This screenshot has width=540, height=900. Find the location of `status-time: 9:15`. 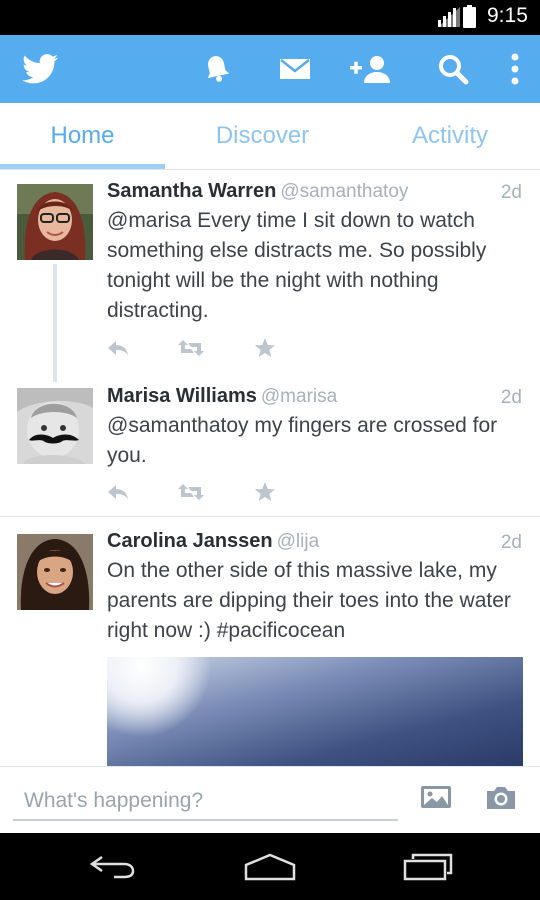

status-time: 9:15 is located at coordinates (507, 15).